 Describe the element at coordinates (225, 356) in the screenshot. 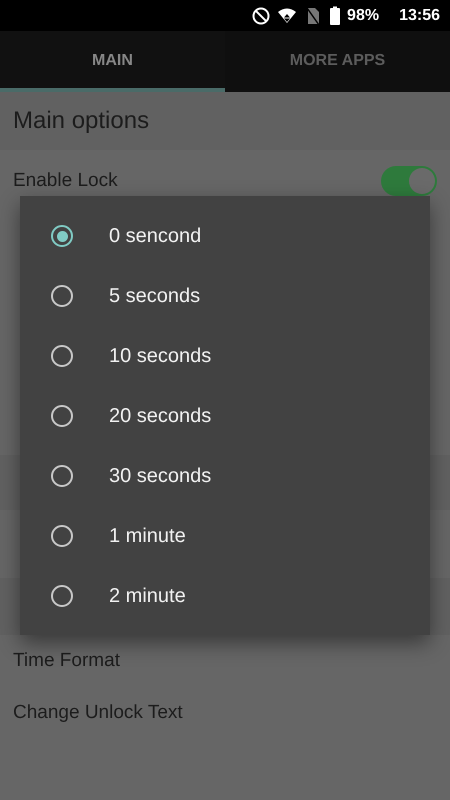

I see `radio-option: 10 seconds` at that location.